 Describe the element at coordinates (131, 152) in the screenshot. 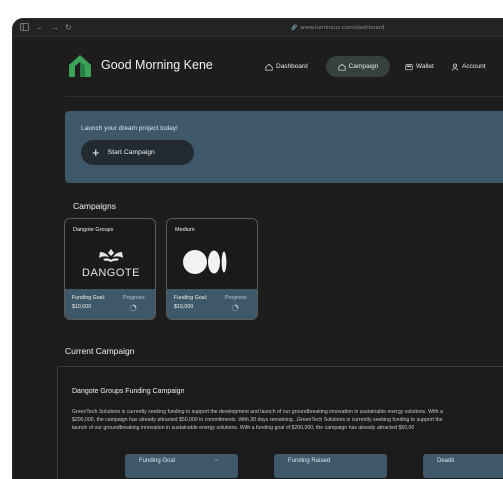

I see `start-campaign-label: Start Campaign` at that location.